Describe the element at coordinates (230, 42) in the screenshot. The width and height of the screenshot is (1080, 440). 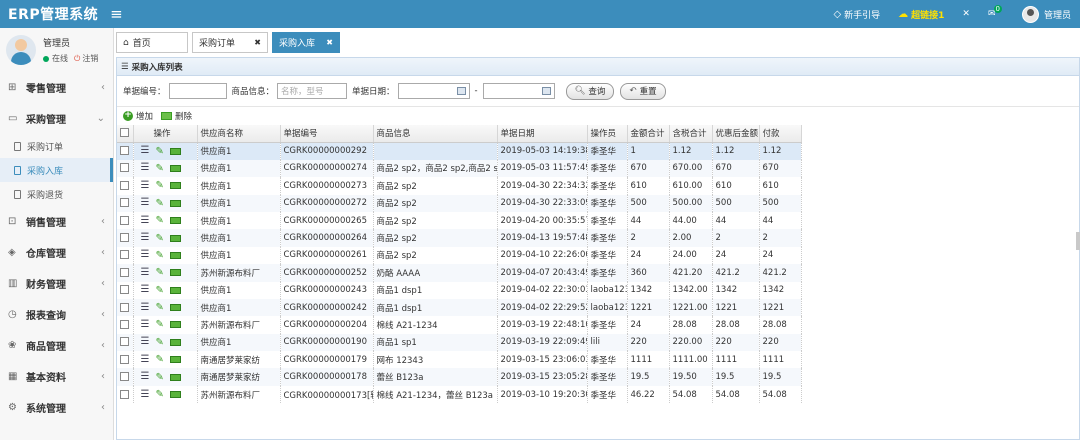
I see `tab-purchase-order: 采购订单 ✖` at that location.